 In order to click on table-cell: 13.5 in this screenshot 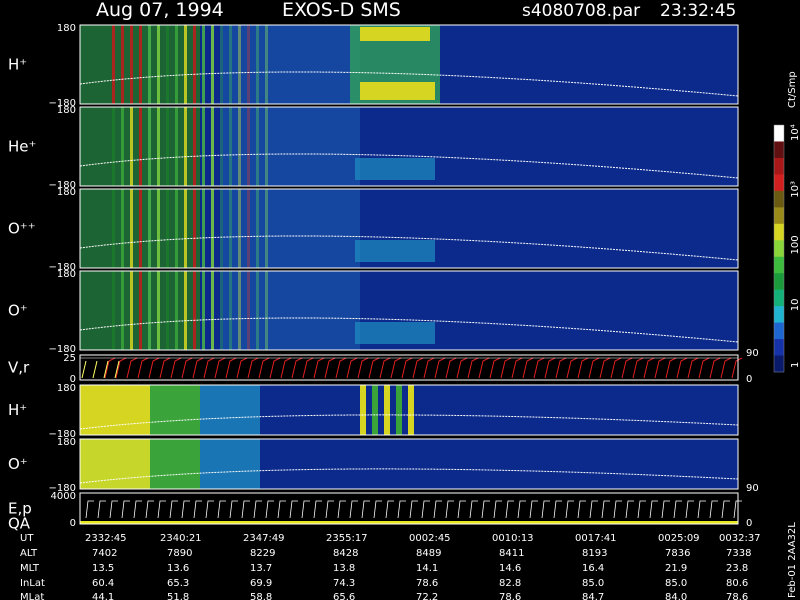, I will do `click(103, 568)`.